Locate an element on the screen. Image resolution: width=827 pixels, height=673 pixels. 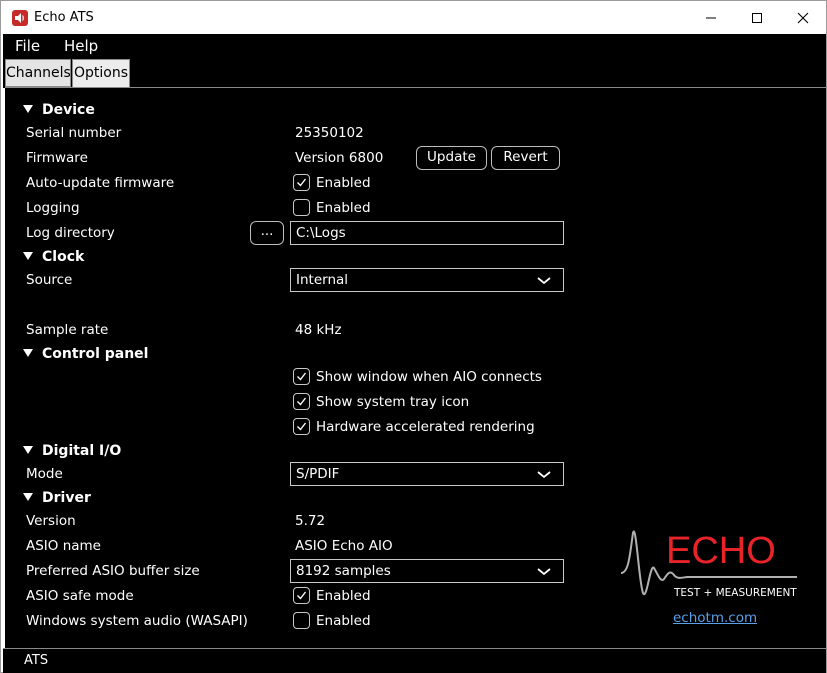
auto-update-checkbox is located at coordinates (301, 182).